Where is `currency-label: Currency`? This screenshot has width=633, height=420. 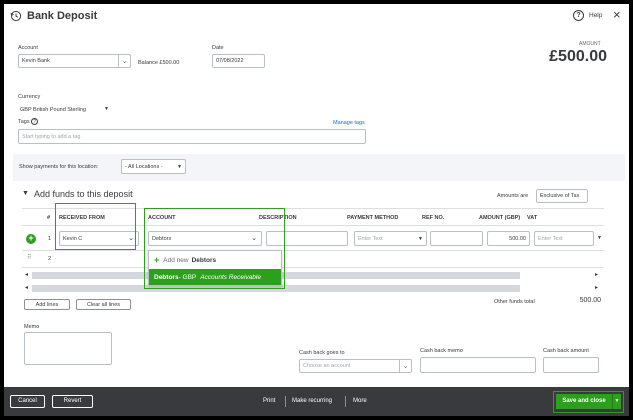
currency-label: Currency is located at coordinates (29, 97).